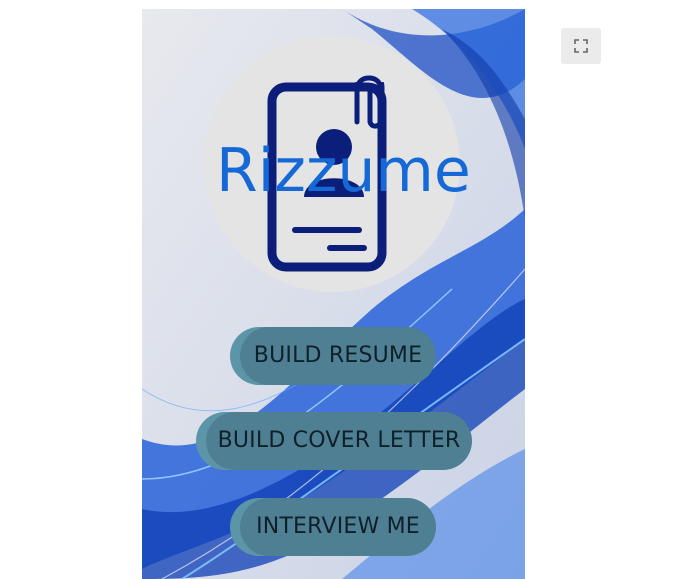 This screenshot has width=678, height=579. What do you see at coordinates (339, 441) in the screenshot?
I see `build-cover-letter-button: BUILD COVER LETTER` at bounding box center [339, 441].